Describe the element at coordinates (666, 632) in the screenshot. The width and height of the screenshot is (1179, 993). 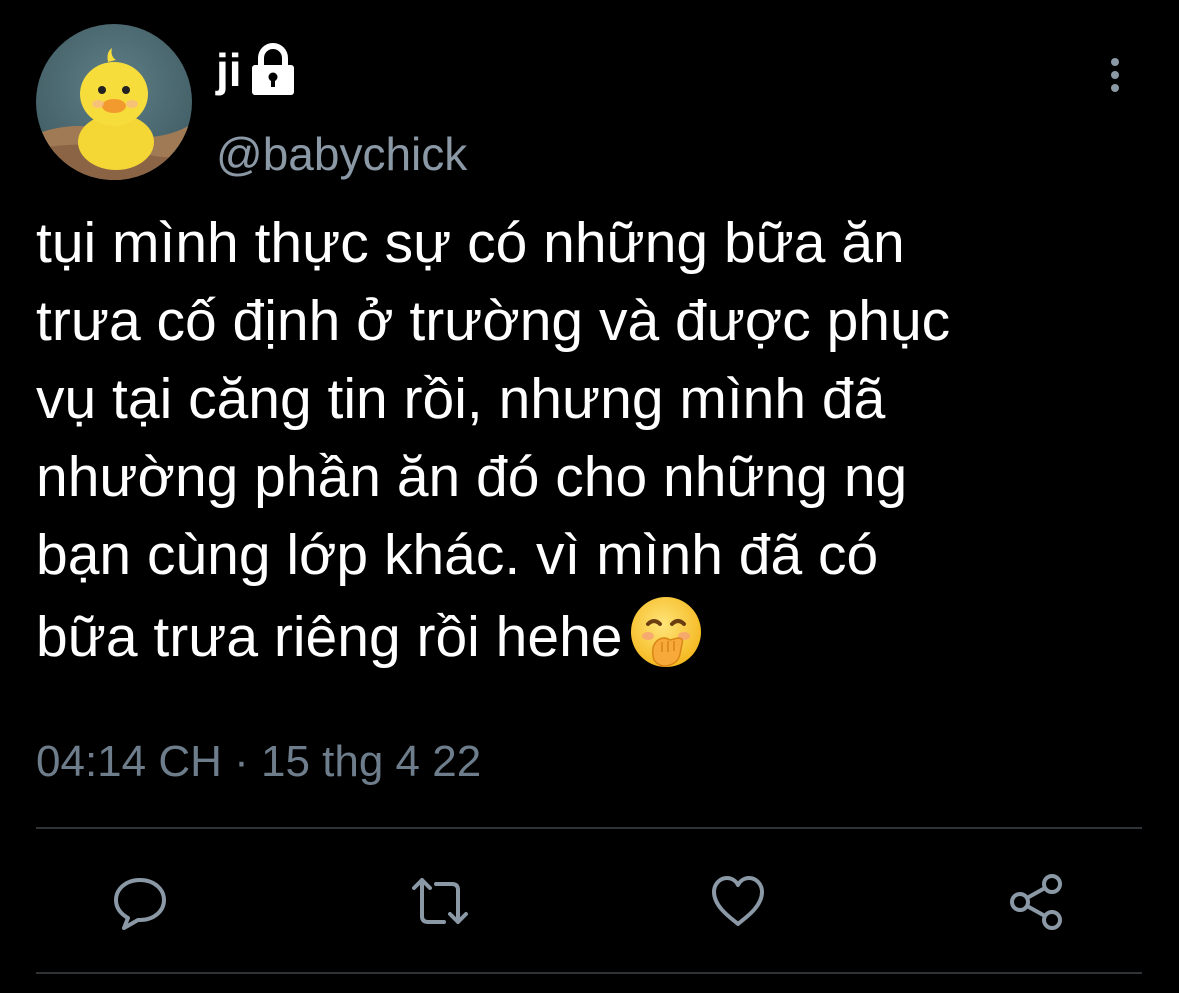
I see `face-with-hand-over-mouth-icon` at that location.